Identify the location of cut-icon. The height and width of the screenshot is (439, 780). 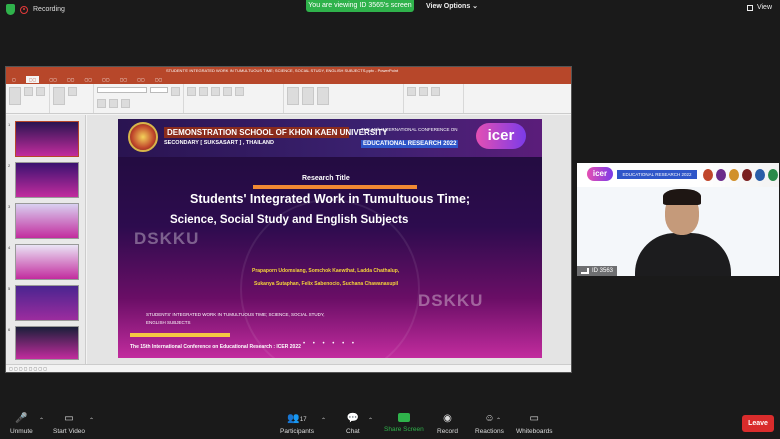
(28, 91).